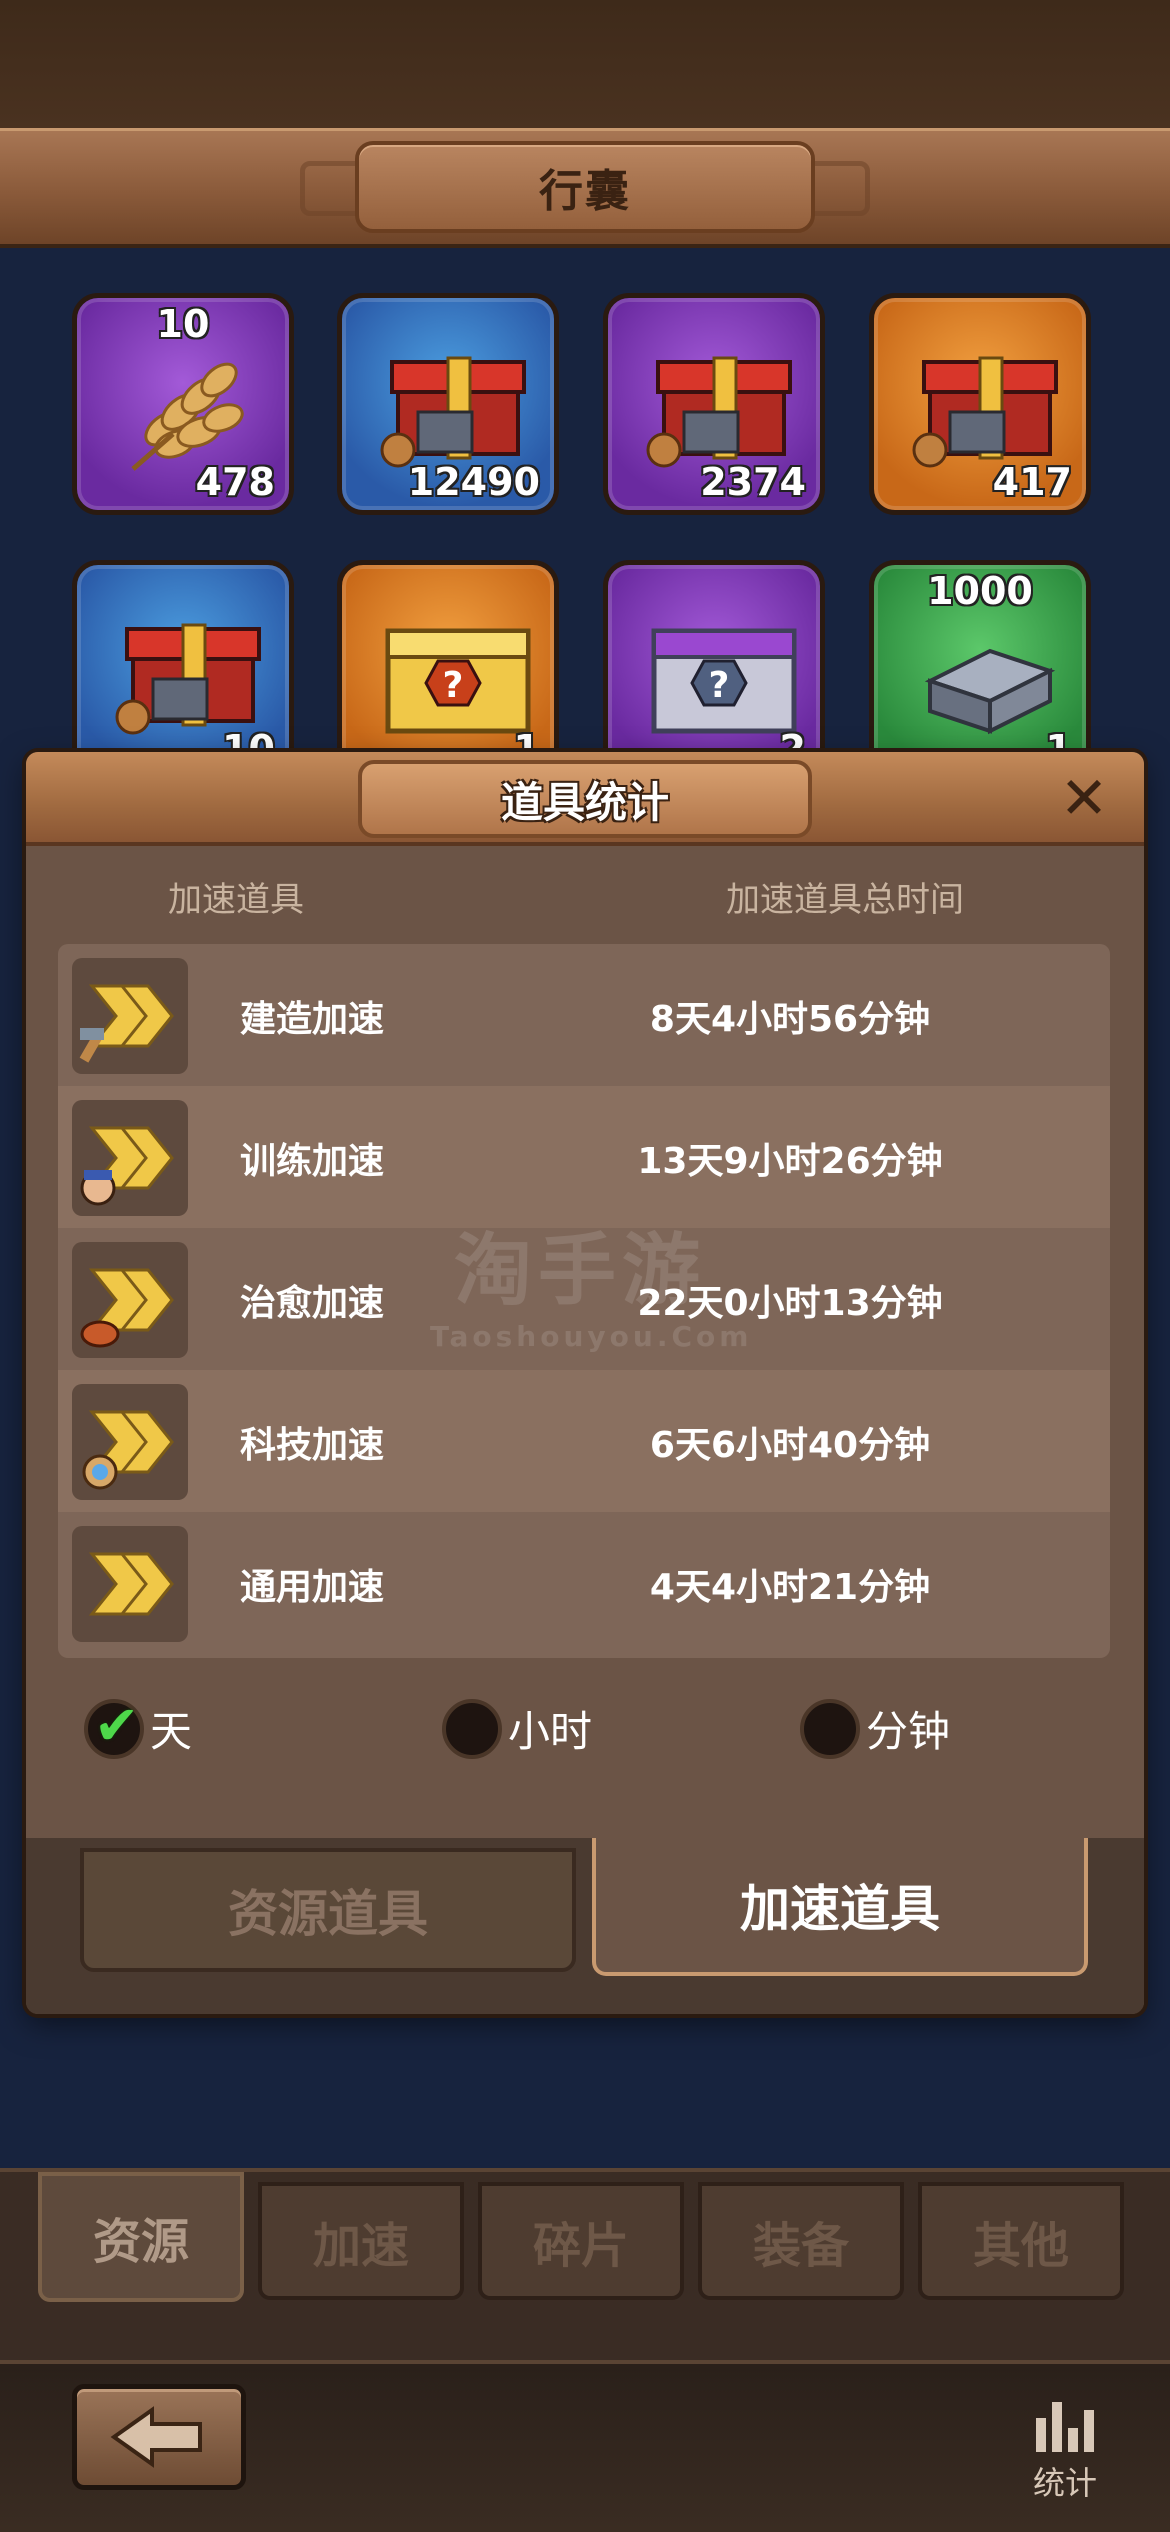 The height and width of the screenshot is (2532, 1170). Describe the element at coordinates (312, 1445) in the screenshot. I see `speedup-name: 科技加速` at that location.